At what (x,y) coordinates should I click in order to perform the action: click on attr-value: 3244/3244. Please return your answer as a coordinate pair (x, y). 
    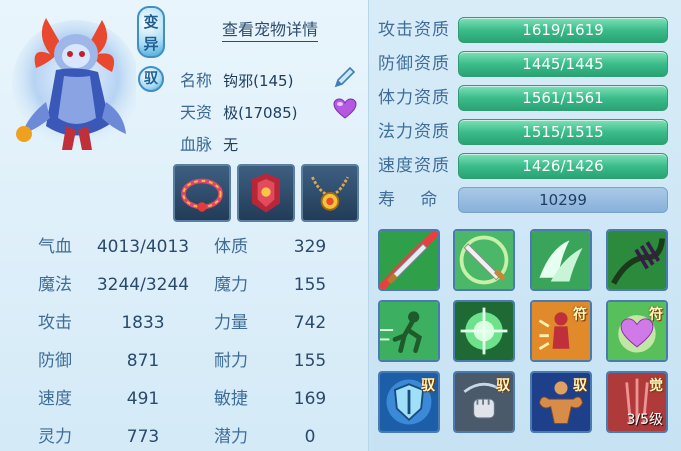
    Looking at the image, I should click on (143, 285).